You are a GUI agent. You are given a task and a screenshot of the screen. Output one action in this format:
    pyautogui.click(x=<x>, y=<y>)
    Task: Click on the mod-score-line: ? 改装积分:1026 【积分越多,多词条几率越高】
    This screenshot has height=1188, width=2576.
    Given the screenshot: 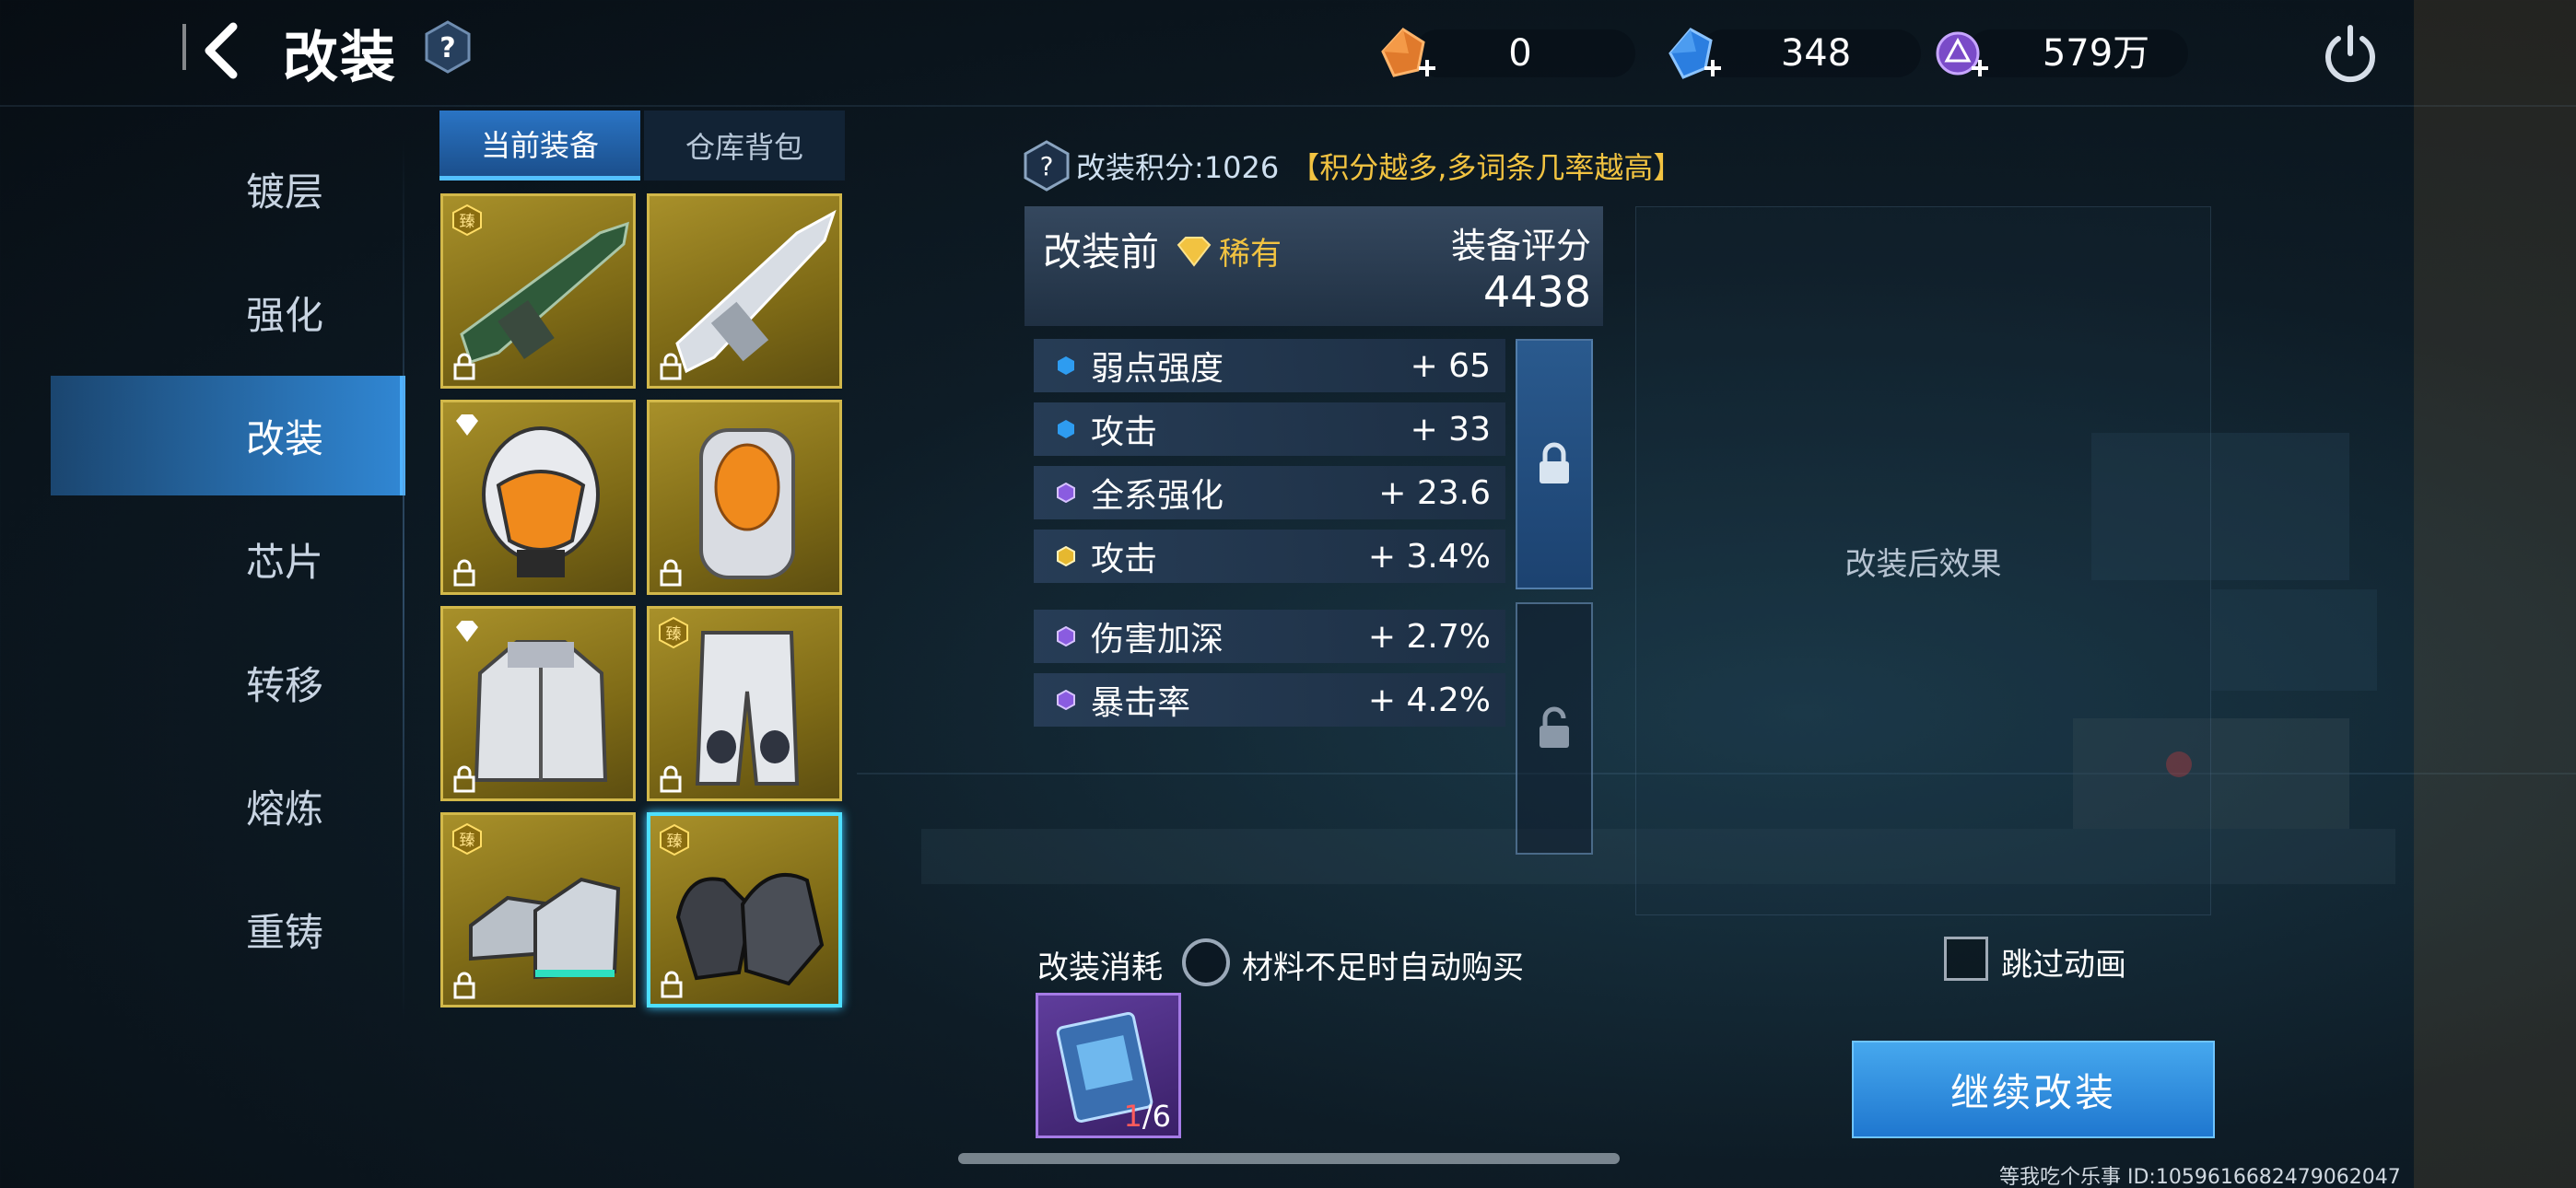 What is the action you would take?
    pyautogui.click(x=1352, y=165)
    